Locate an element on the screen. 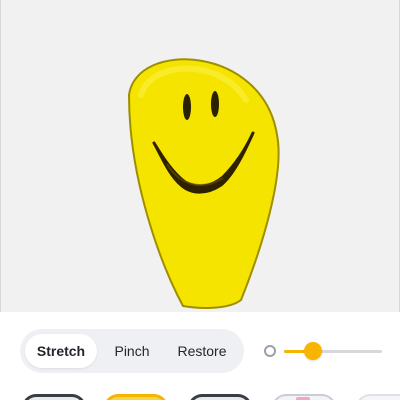 The image size is (400, 400). preset-thumbnail-strip is located at coordinates (200, 397).